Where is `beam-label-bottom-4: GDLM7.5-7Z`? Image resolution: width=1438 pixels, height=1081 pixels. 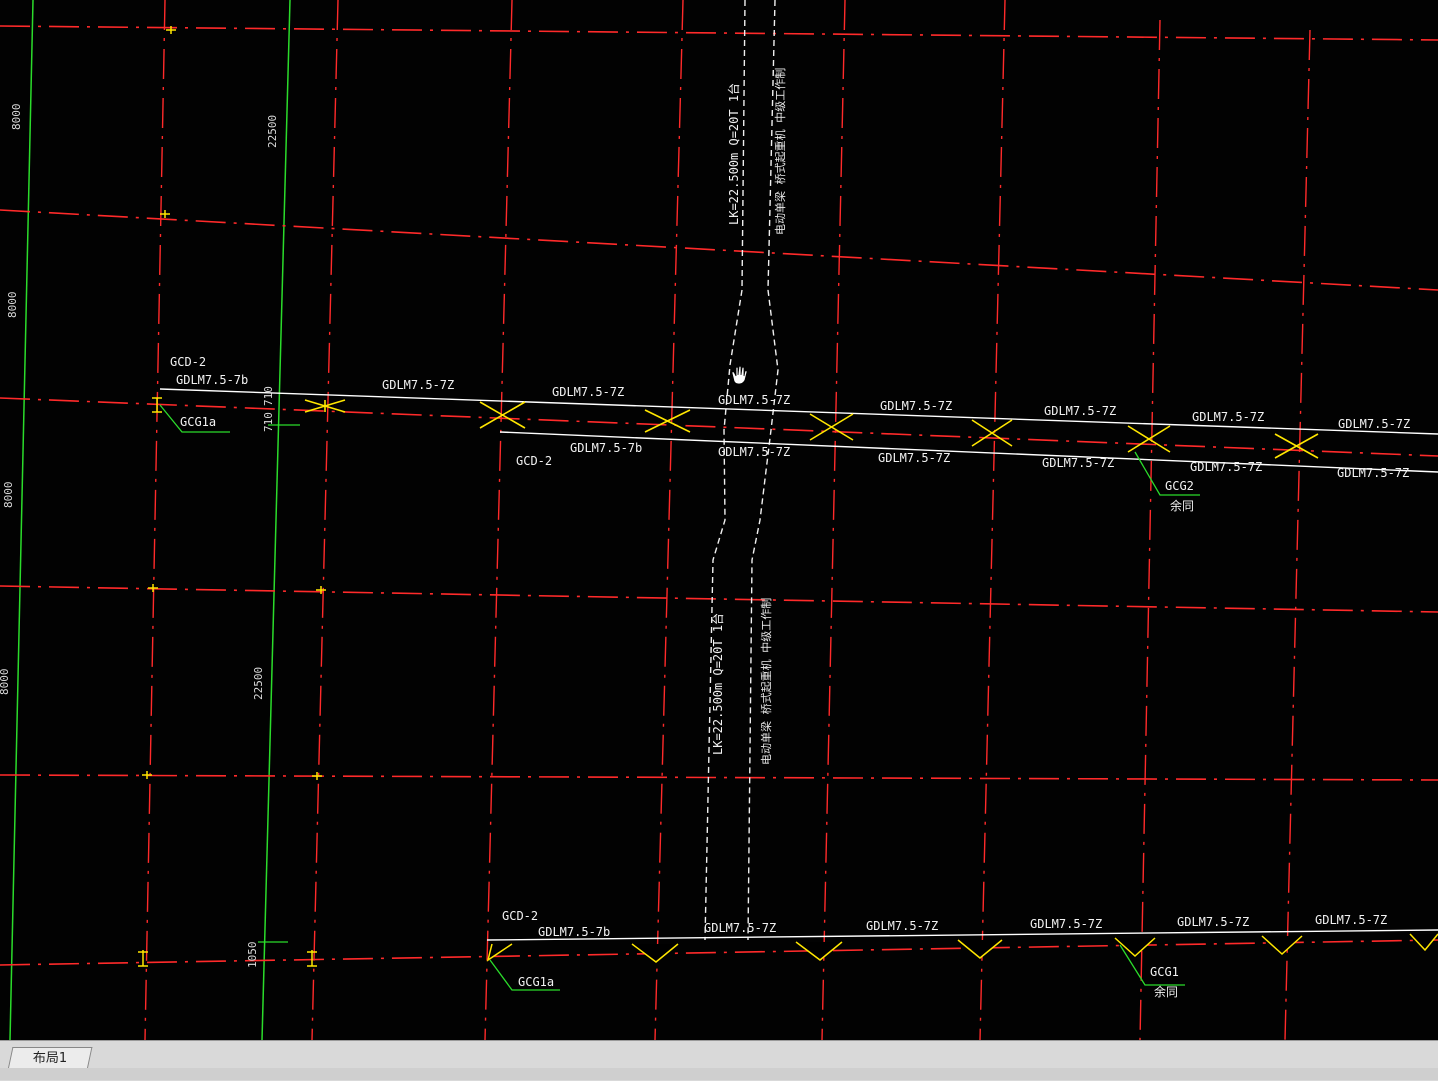
beam-label-bottom-4: GDLM7.5-7Z is located at coordinates (1226, 467).